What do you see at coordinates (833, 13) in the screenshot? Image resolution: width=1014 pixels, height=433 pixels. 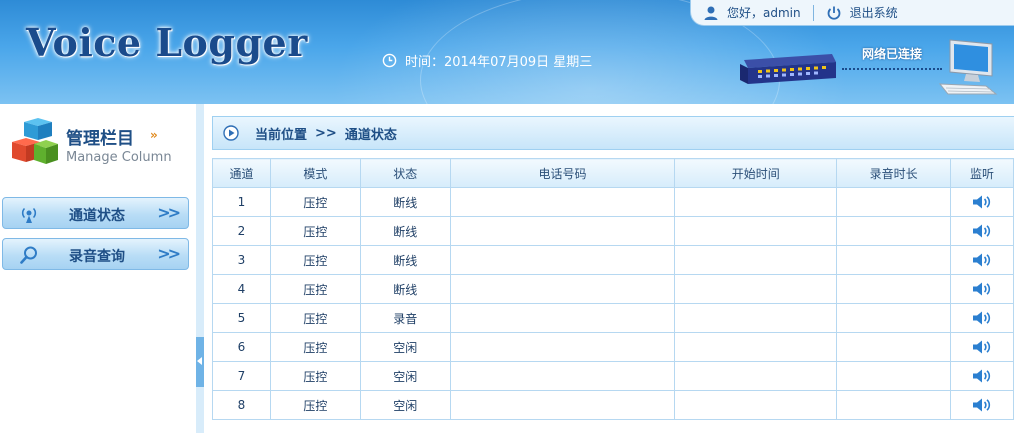 I see `power-icon` at bounding box center [833, 13].